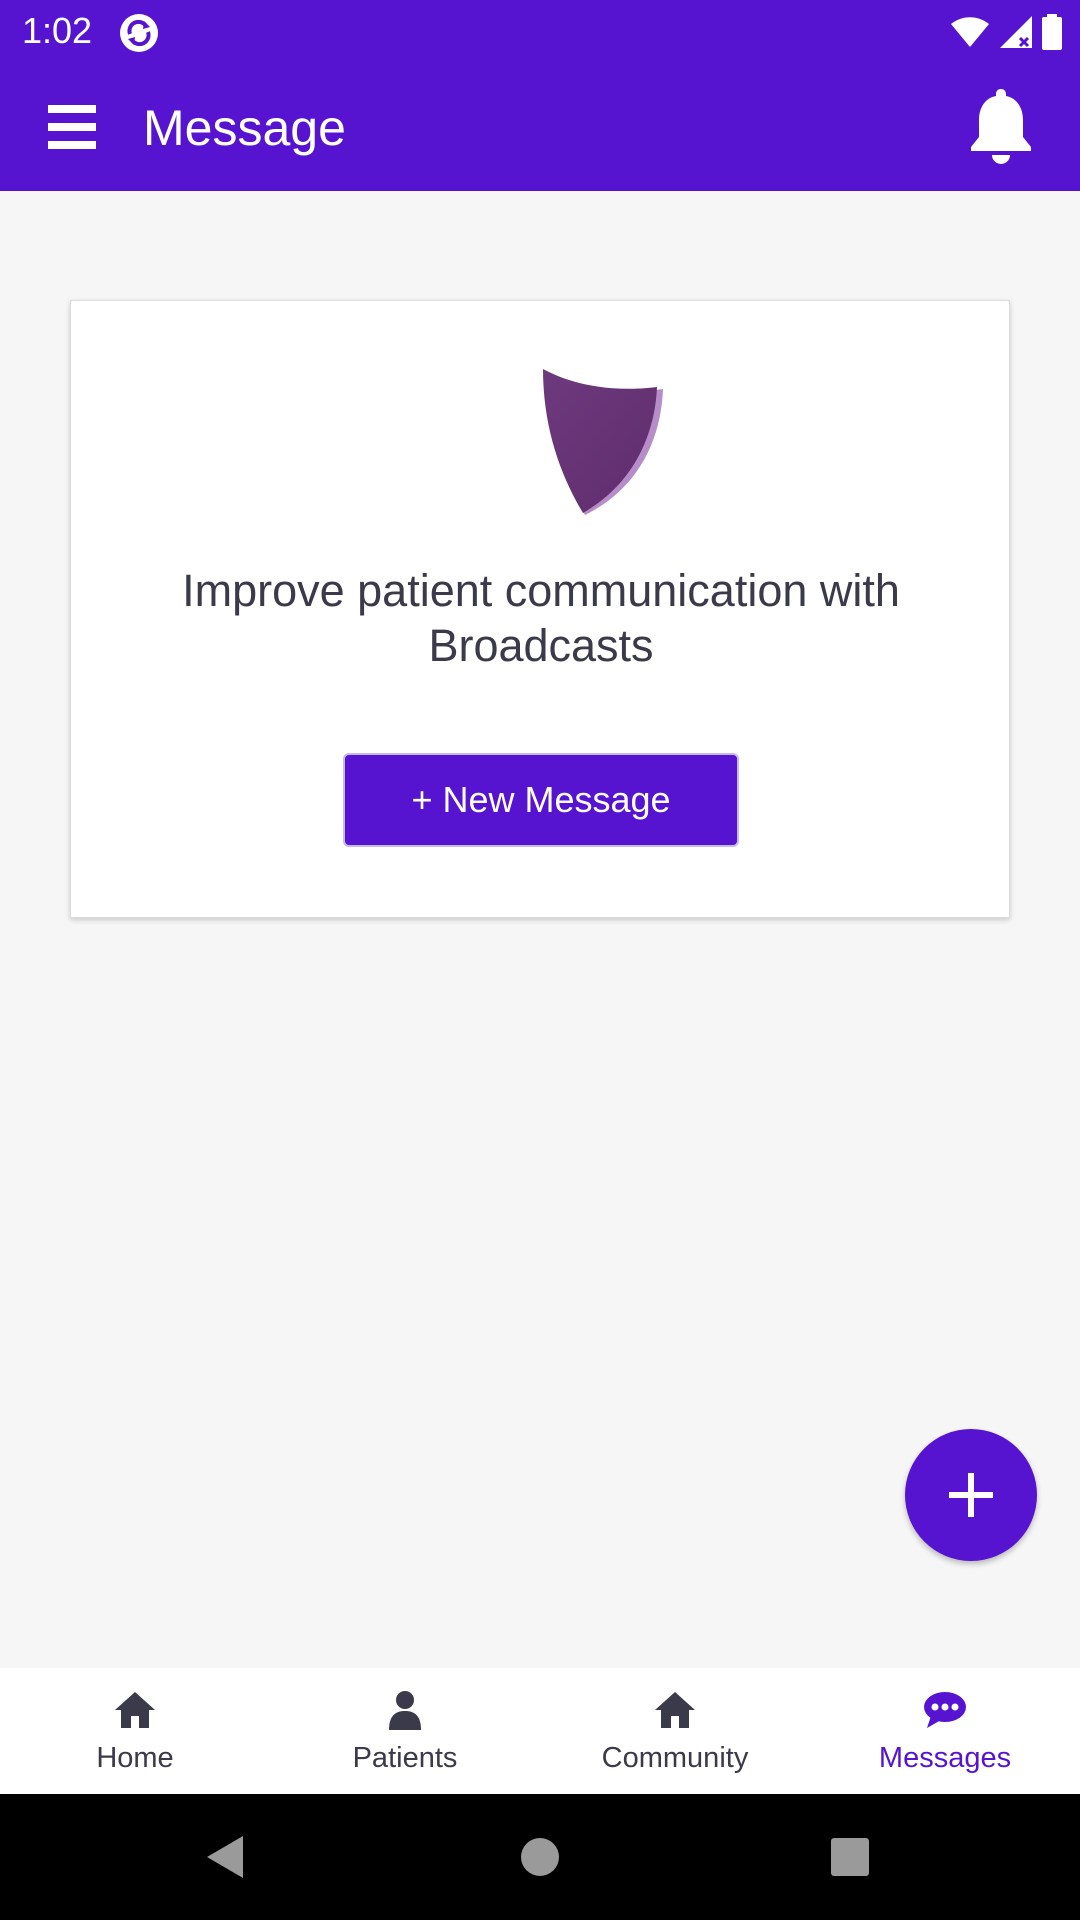  What do you see at coordinates (675, 1731) in the screenshot?
I see `nav-item-community: Community` at bounding box center [675, 1731].